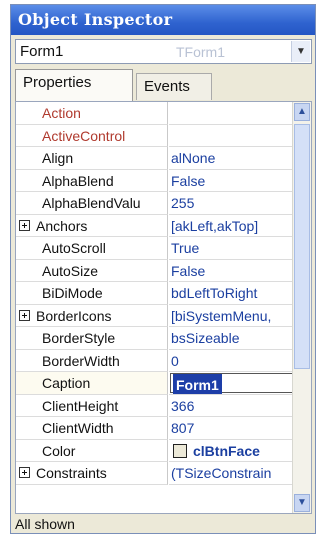 The height and width of the screenshot is (539, 326). What do you see at coordinates (221, 315) in the screenshot?
I see `property-value: [biSystemMenu,` at bounding box center [221, 315].